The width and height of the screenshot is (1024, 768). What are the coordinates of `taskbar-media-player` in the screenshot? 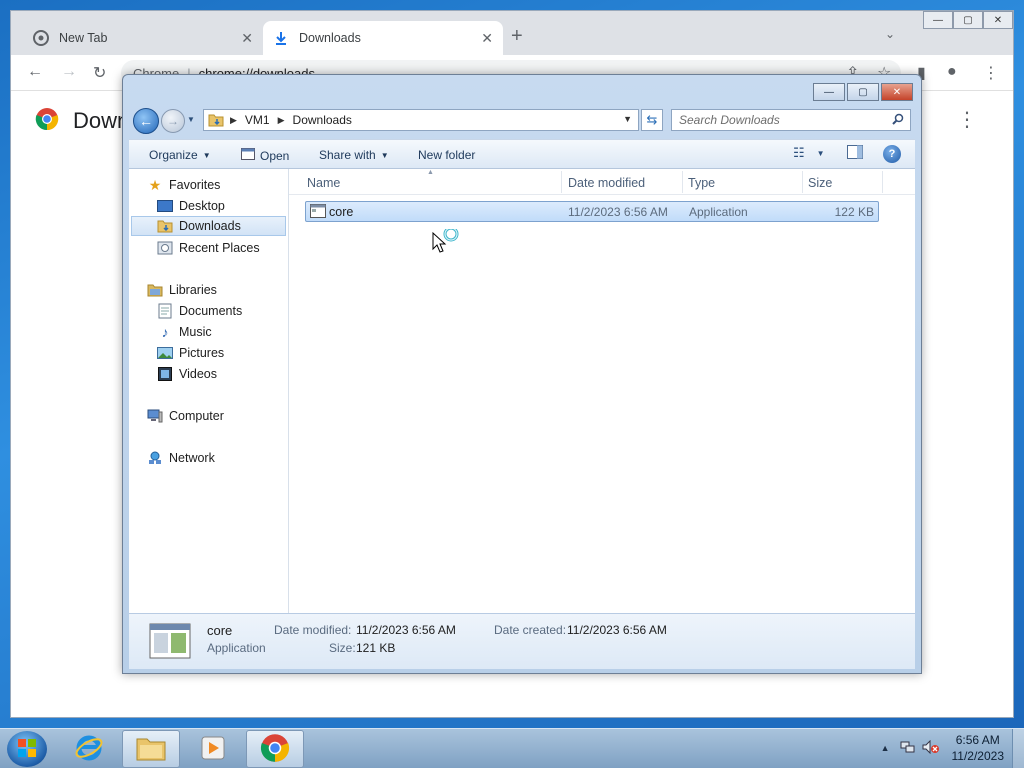 It's located at (213, 749).